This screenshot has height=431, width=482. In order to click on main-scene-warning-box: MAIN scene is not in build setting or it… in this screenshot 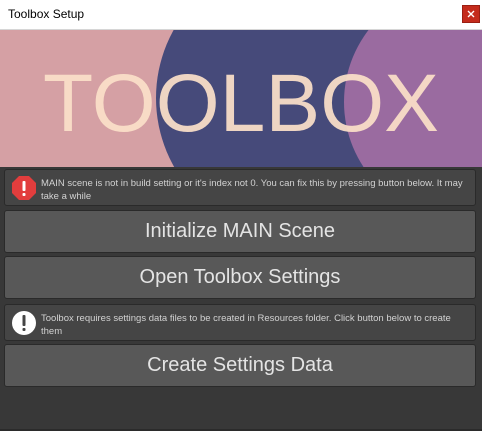, I will do `click(240, 187)`.